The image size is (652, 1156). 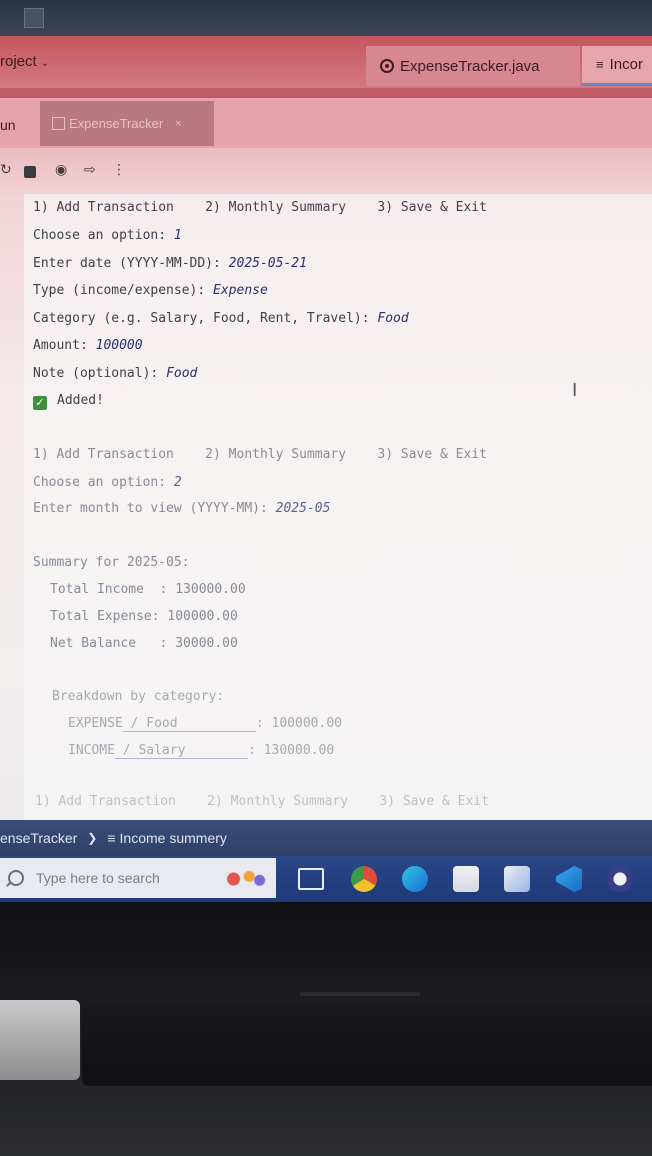 What do you see at coordinates (92, 838) in the screenshot?
I see `chevron-right-icon: ❯` at bounding box center [92, 838].